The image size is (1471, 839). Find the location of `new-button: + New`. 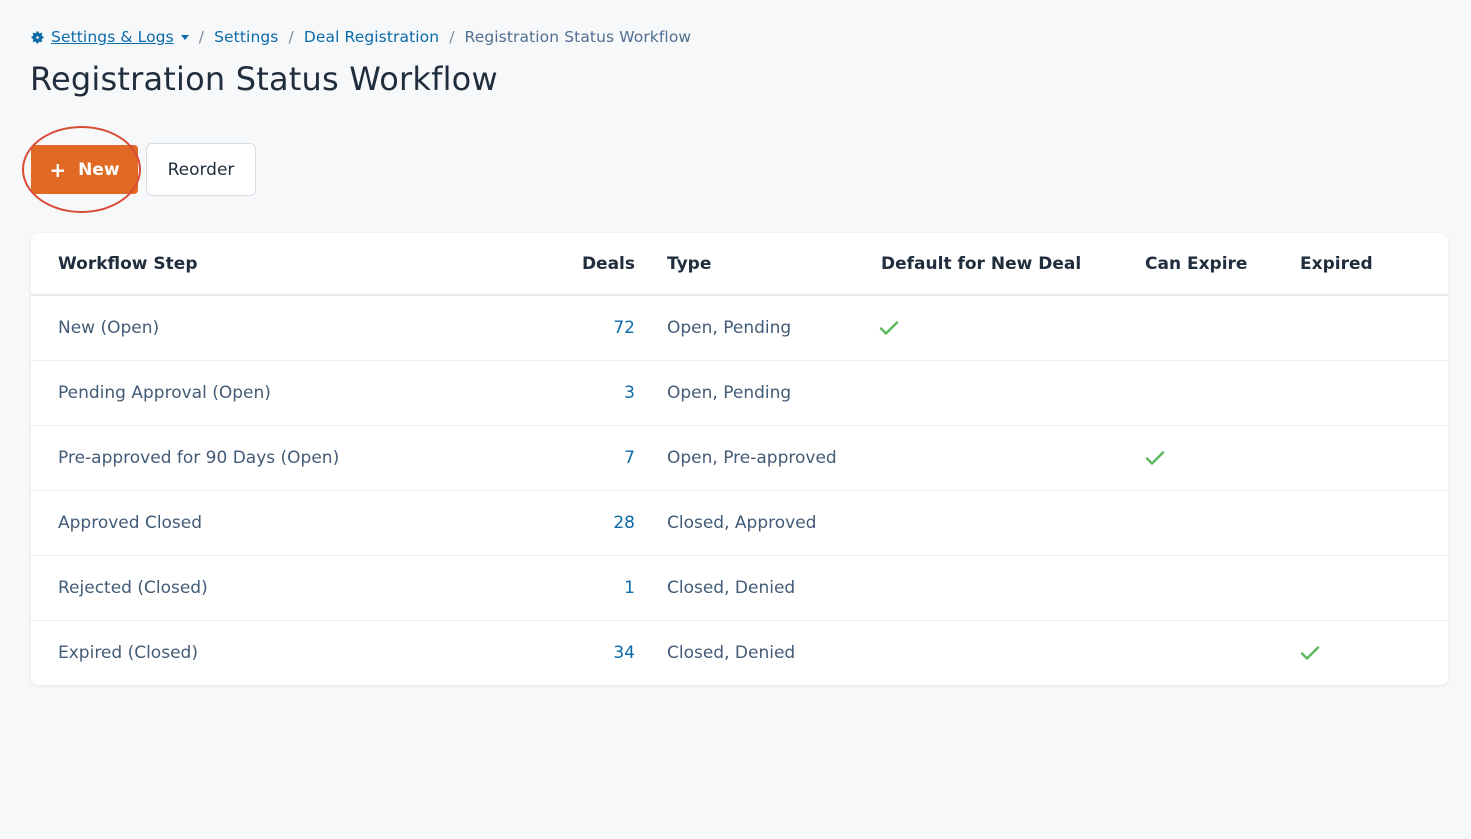

new-button: + New is located at coordinates (84, 169).